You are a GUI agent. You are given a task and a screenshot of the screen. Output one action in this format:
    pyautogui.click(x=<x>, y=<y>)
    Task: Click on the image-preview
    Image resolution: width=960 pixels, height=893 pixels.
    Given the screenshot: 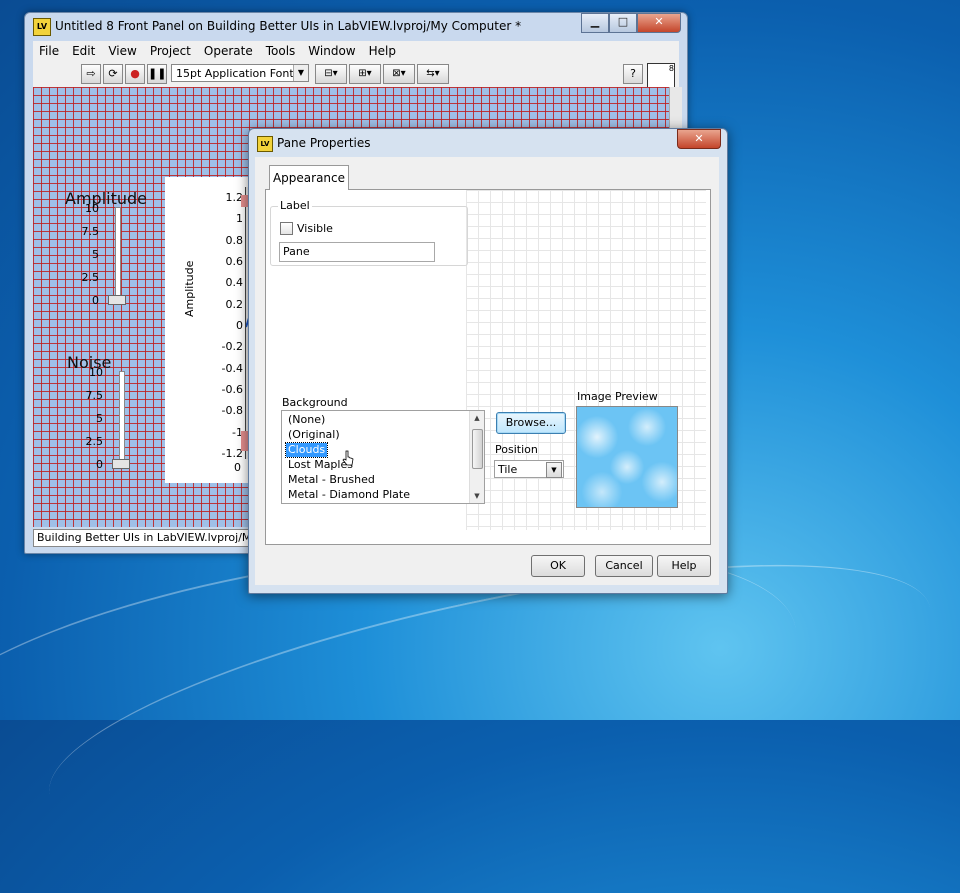 What is the action you would take?
    pyautogui.click(x=627, y=457)
    